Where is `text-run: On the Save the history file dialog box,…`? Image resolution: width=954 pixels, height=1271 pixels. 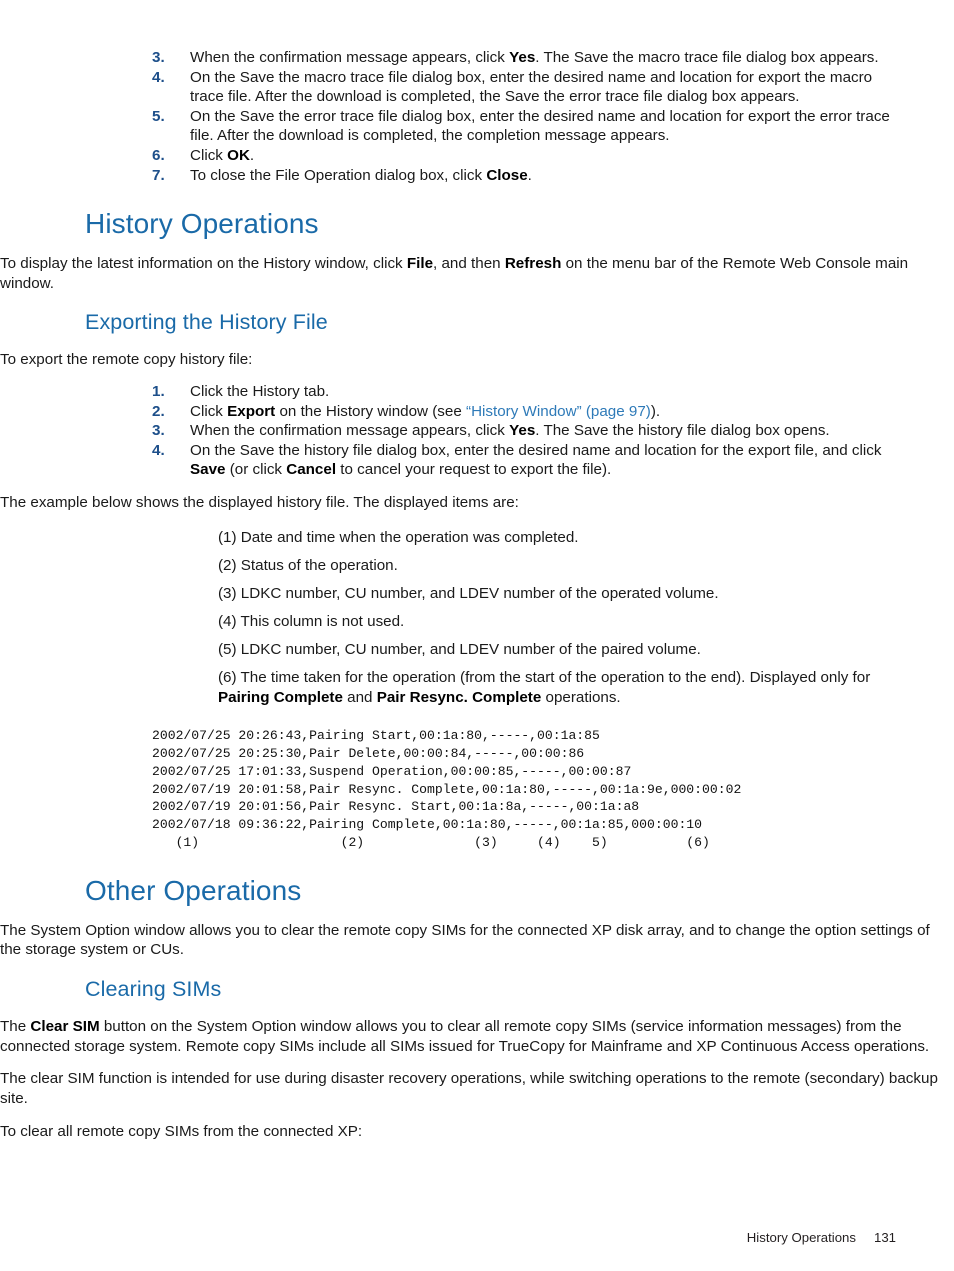
text-run: On the Save the history file dialog box,… is located at coordinates (536, 450).